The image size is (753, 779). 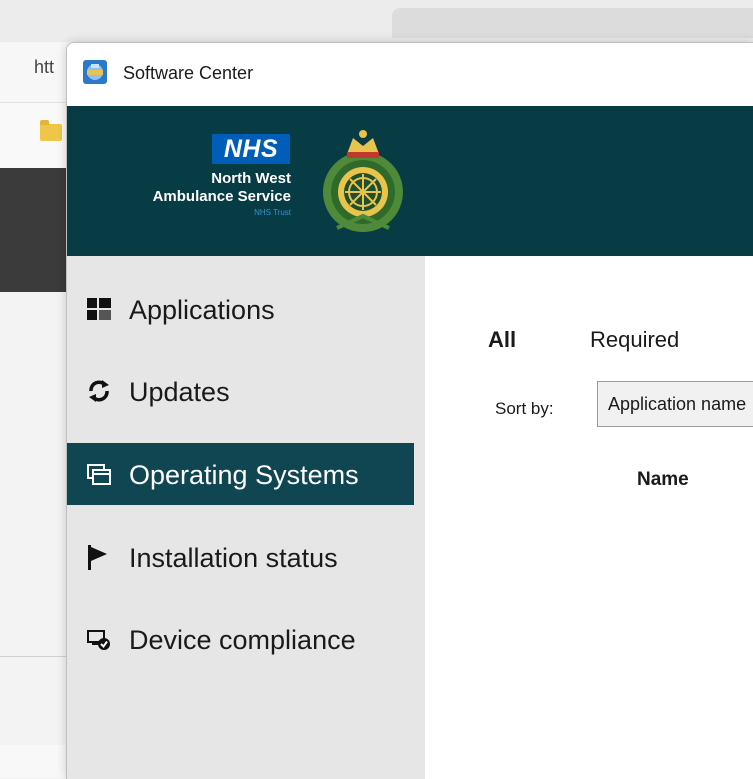 I want to click on sidebar-item-device-compliance: Device compliance, so click(x=240, y=639).